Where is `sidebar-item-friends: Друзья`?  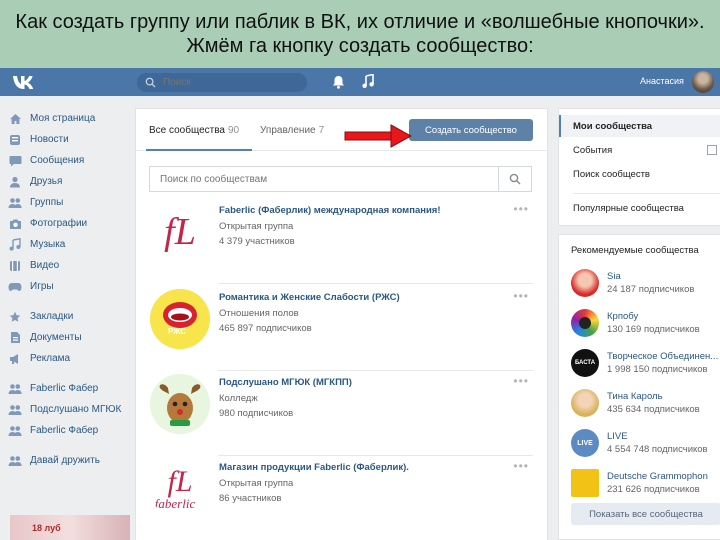 sidebar-item-friends: Друзья is located at coordinates (68, 181).